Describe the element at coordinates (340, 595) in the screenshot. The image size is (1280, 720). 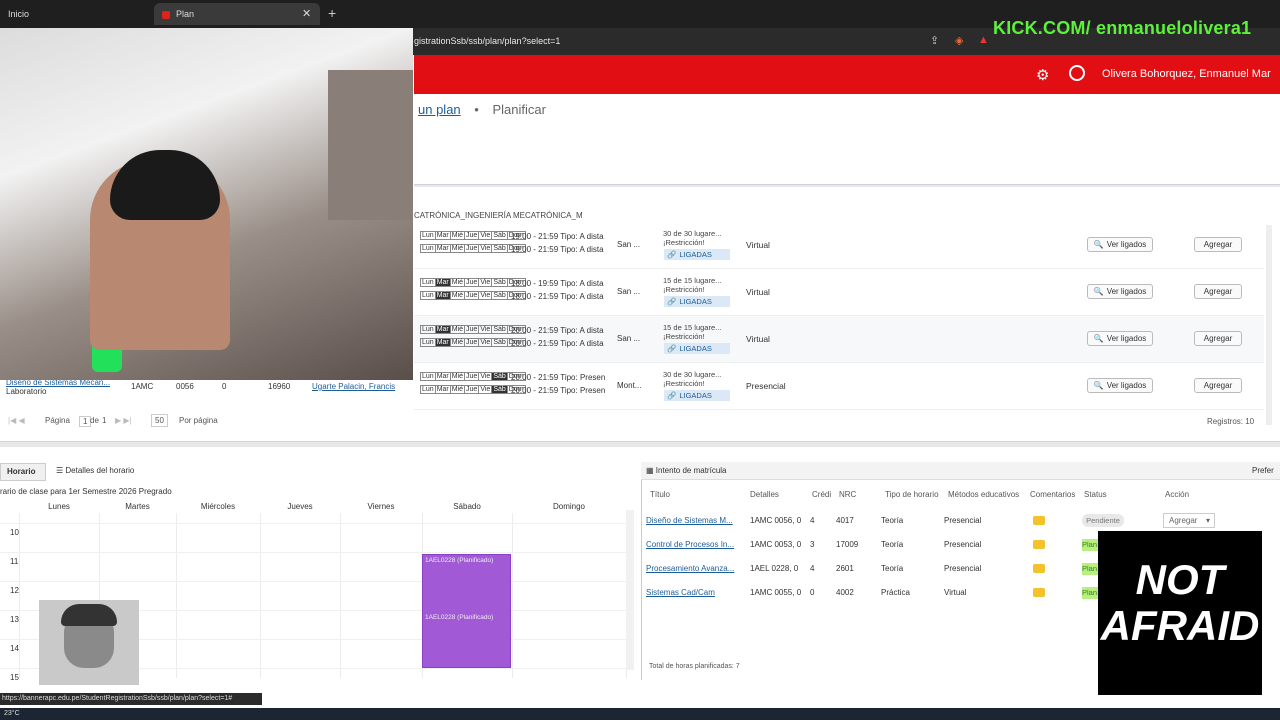
I see `grid-line` at that location.